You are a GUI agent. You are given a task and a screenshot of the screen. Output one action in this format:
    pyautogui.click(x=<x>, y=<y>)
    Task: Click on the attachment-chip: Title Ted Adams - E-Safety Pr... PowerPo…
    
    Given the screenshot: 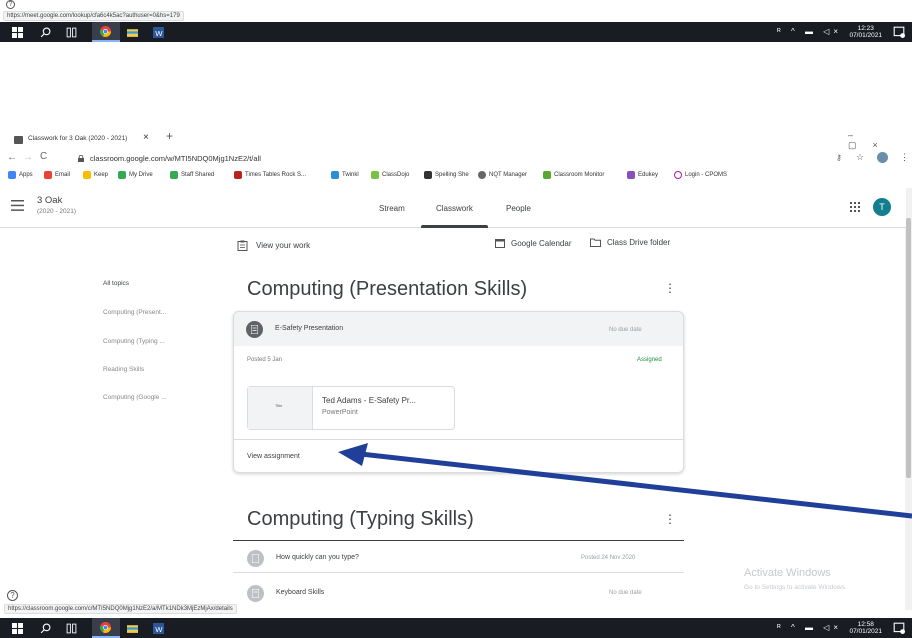 What is the action you would take?
    pyautogui.click(x=351, y=408)
    